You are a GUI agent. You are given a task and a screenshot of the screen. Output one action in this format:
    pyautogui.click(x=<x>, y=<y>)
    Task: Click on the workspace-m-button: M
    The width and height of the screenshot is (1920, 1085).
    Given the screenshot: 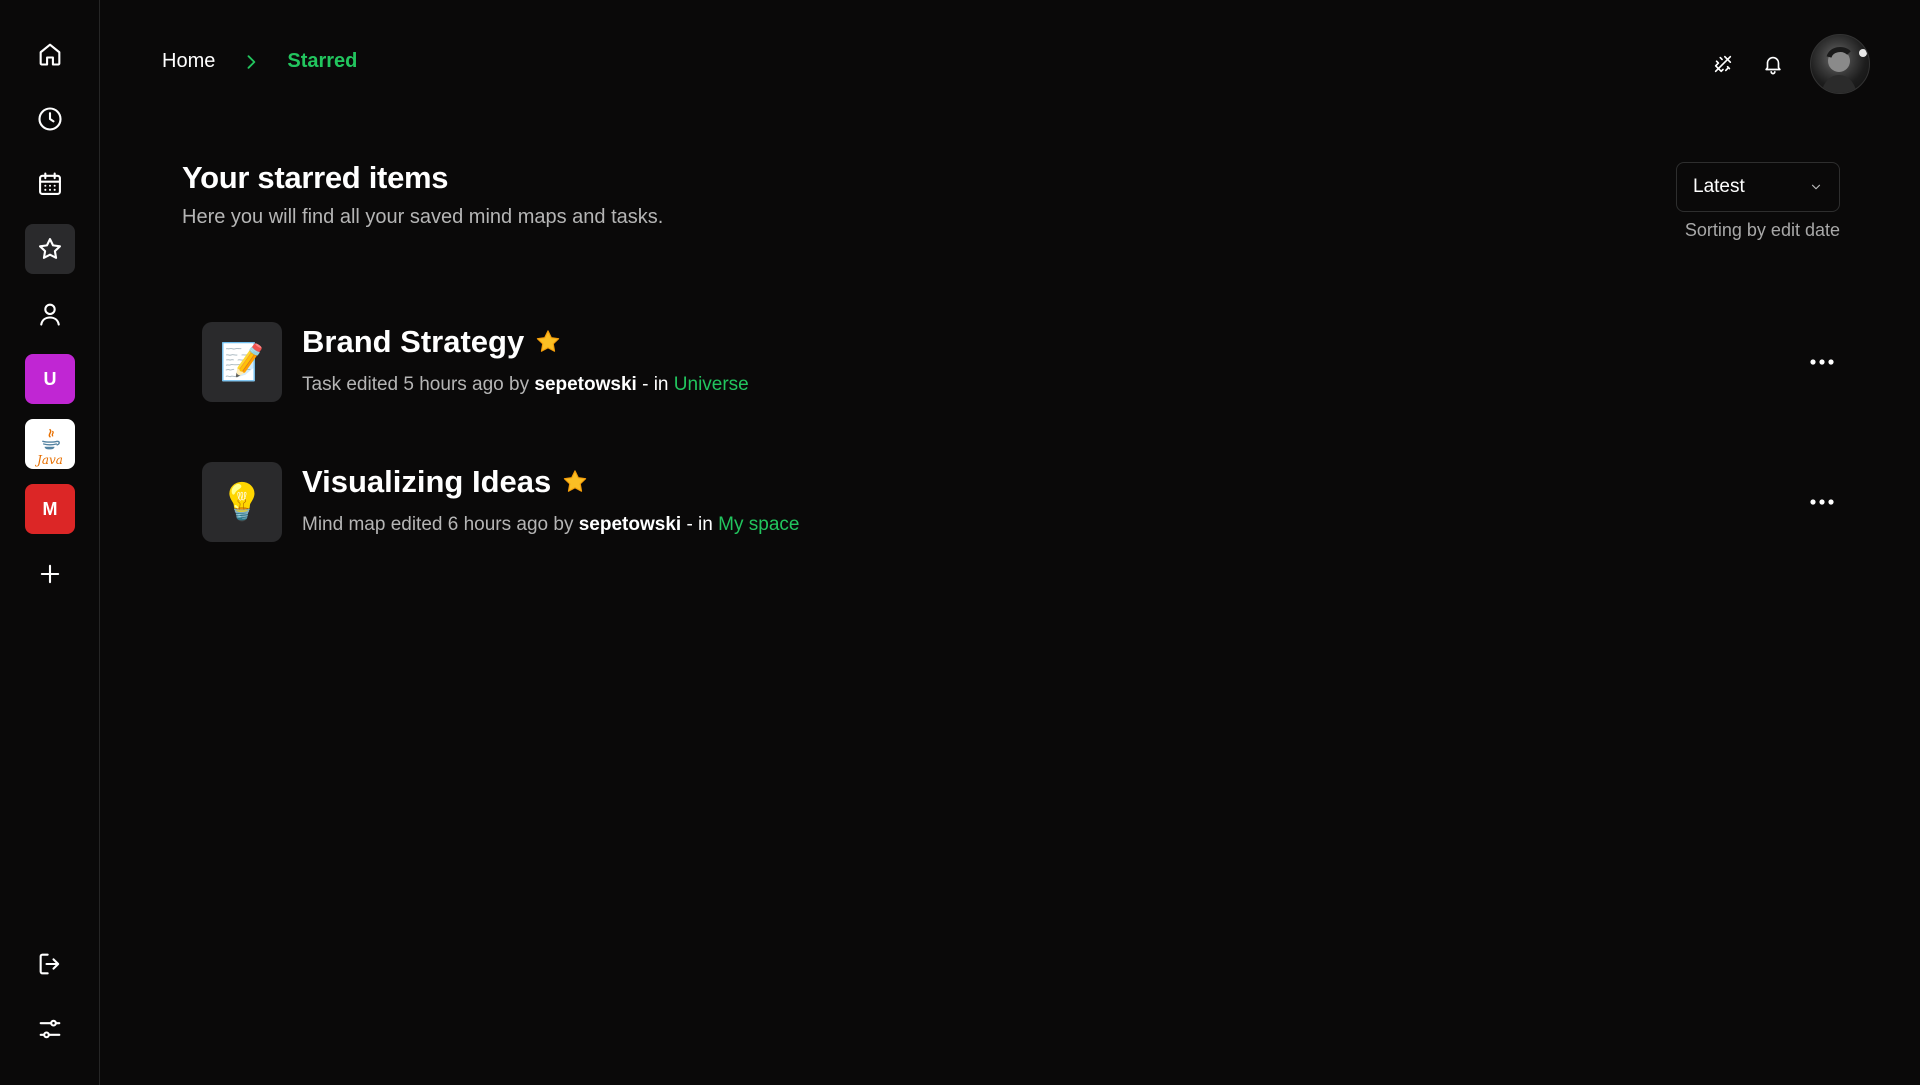 What is the action you would take?
    pyautogui.click(x=50, y=509)
    